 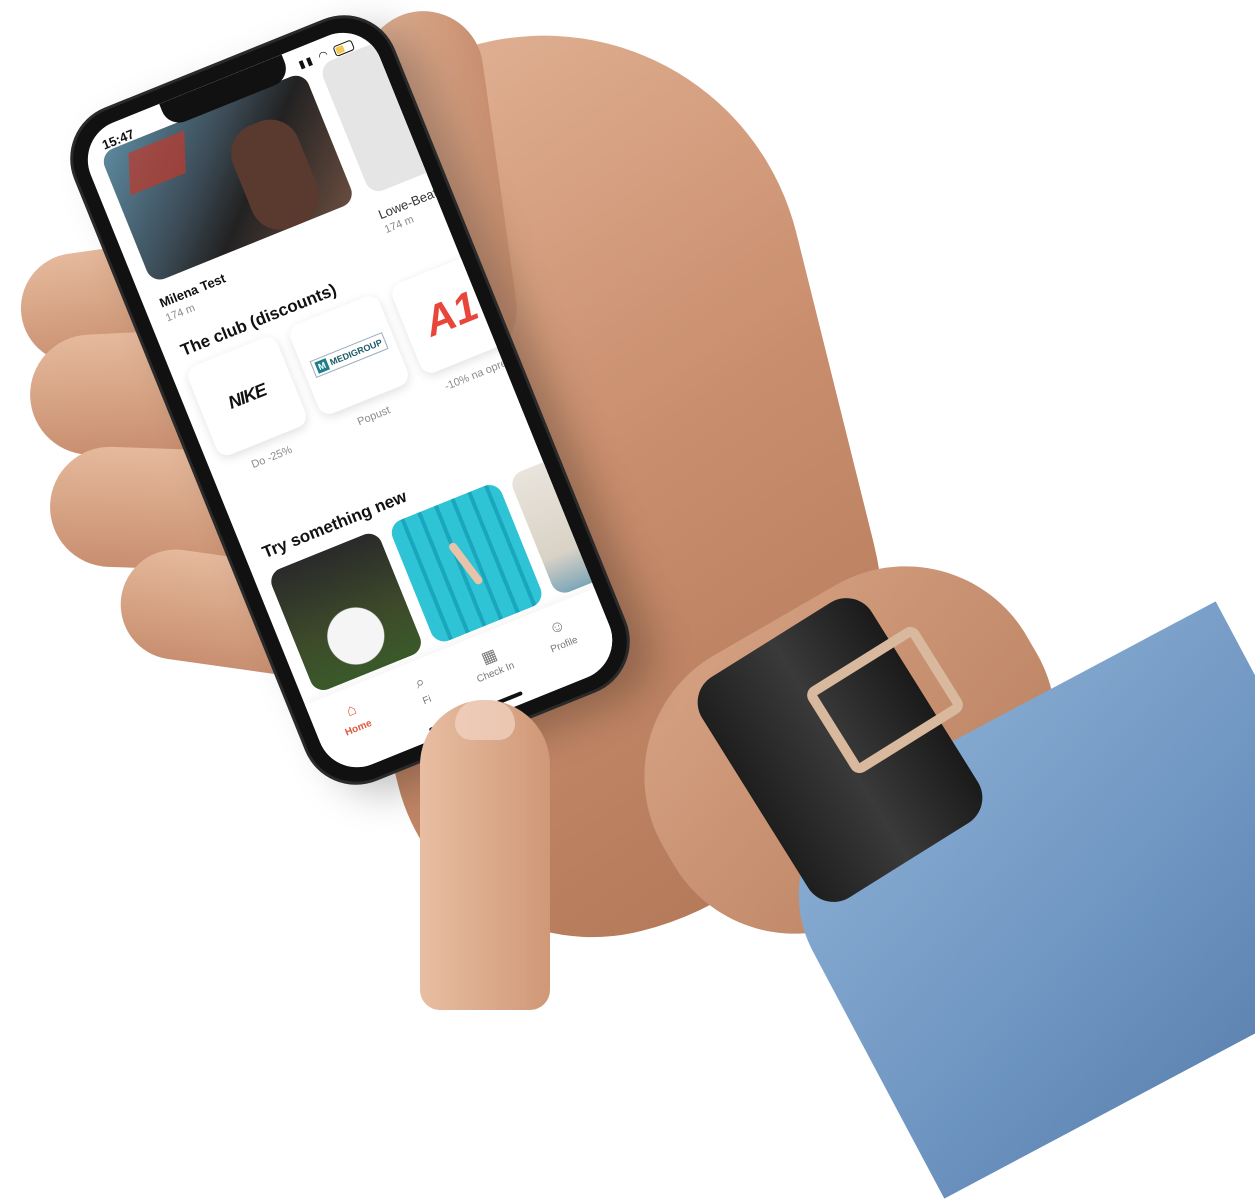 I want to click on medigroup-m-icon: M, so click(x=322, y=366).